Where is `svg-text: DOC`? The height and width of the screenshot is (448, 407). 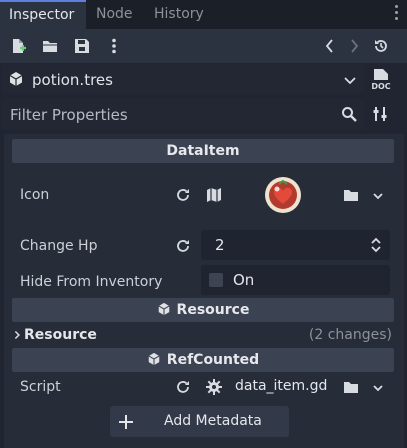 svg-text: DOC is located at coordinates (380, 86).